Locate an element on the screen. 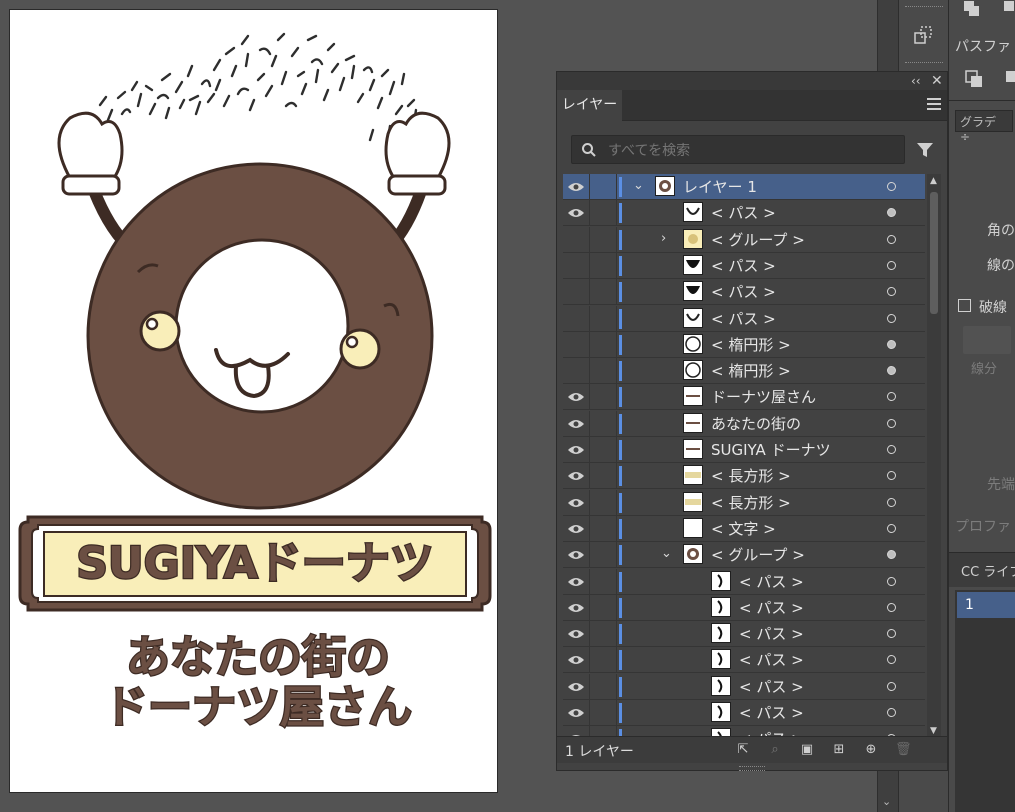 The width and height of the screenshot is (1015, 812). layer-name: < 楕円形 > is located at coordinates (751, 371).